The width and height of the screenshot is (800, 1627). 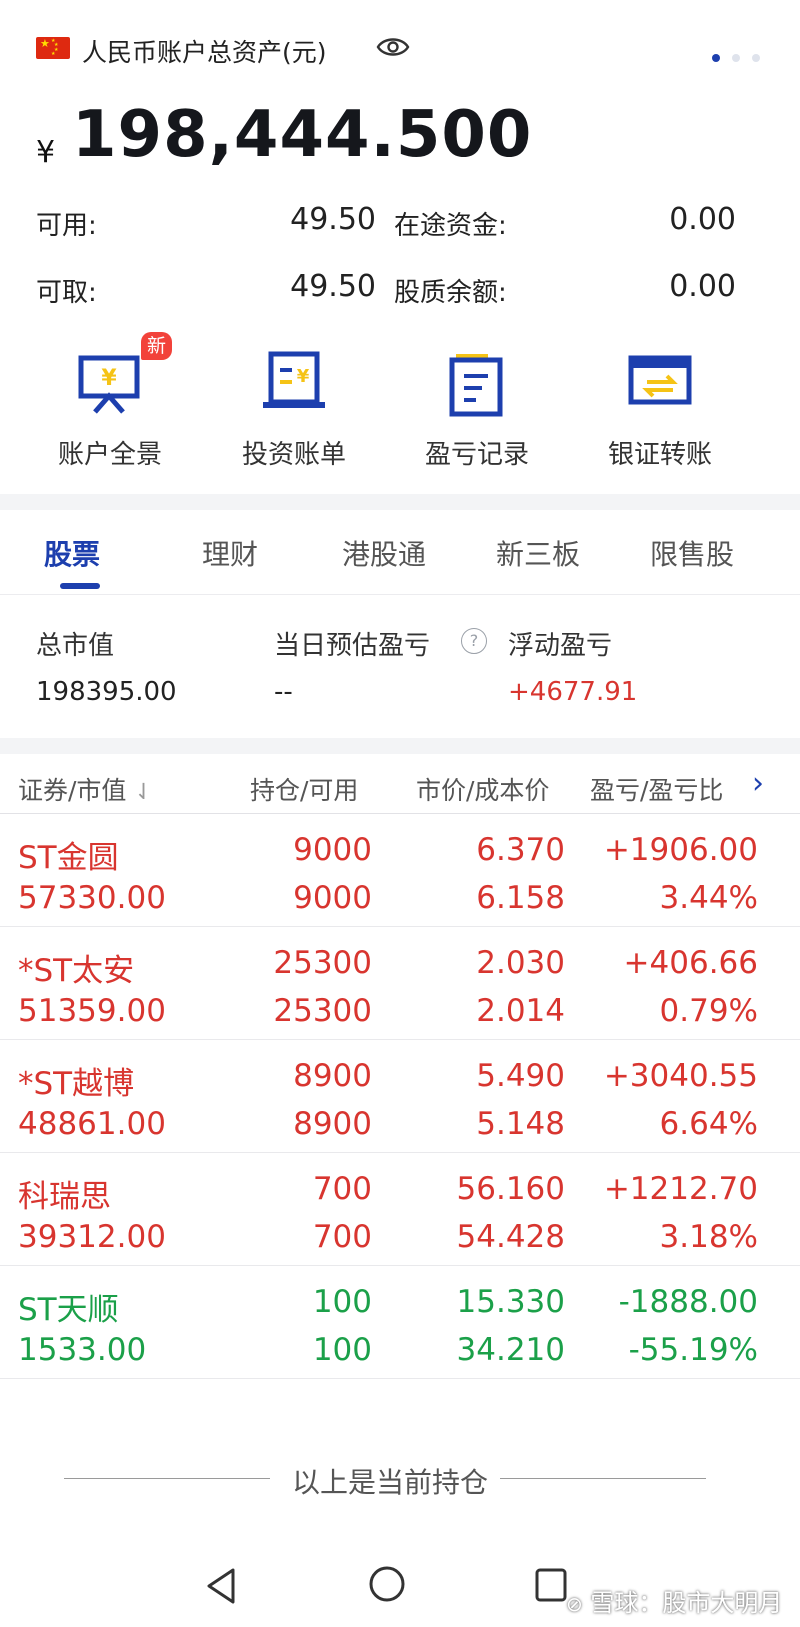 I want to click on stock-name: ST金圆, so click(x=68, y=858).